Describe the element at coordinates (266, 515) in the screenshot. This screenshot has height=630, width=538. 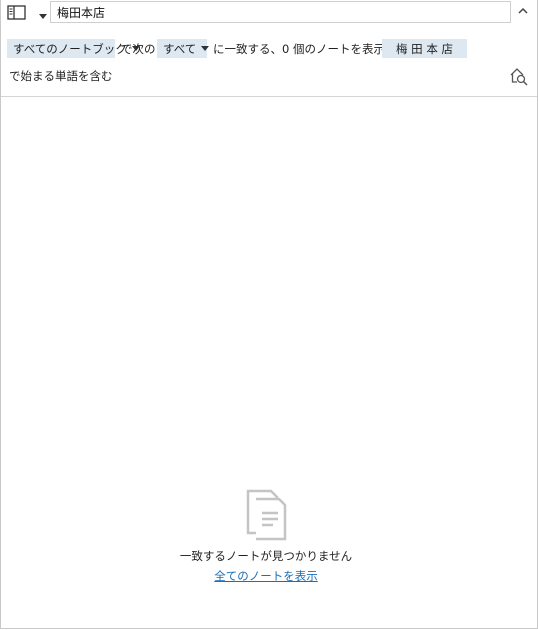
I see `notes-icon` at that location.